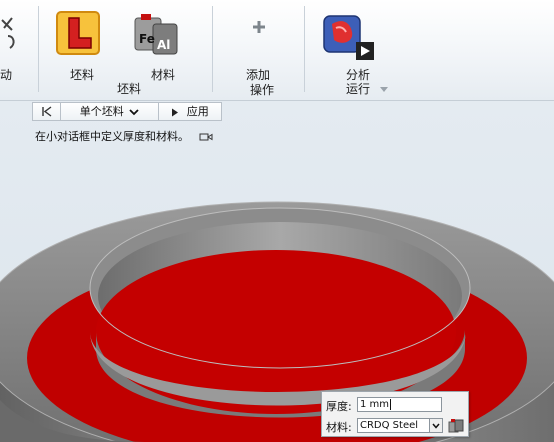 This screenshot has width=554, height=442. Describe the element at coordinates (101, 111) in the screenshot. I see `blank-mode-label: 单个坯料` at that location.